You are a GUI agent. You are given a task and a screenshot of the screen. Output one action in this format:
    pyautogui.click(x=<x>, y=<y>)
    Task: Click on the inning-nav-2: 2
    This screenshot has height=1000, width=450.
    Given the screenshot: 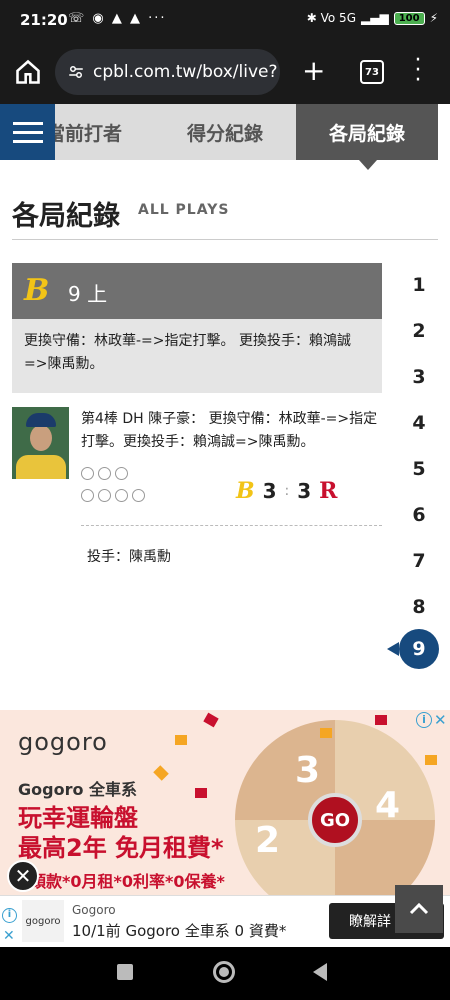 What is the action you would take?
    pyautogui.click(x=419, y=331)
    